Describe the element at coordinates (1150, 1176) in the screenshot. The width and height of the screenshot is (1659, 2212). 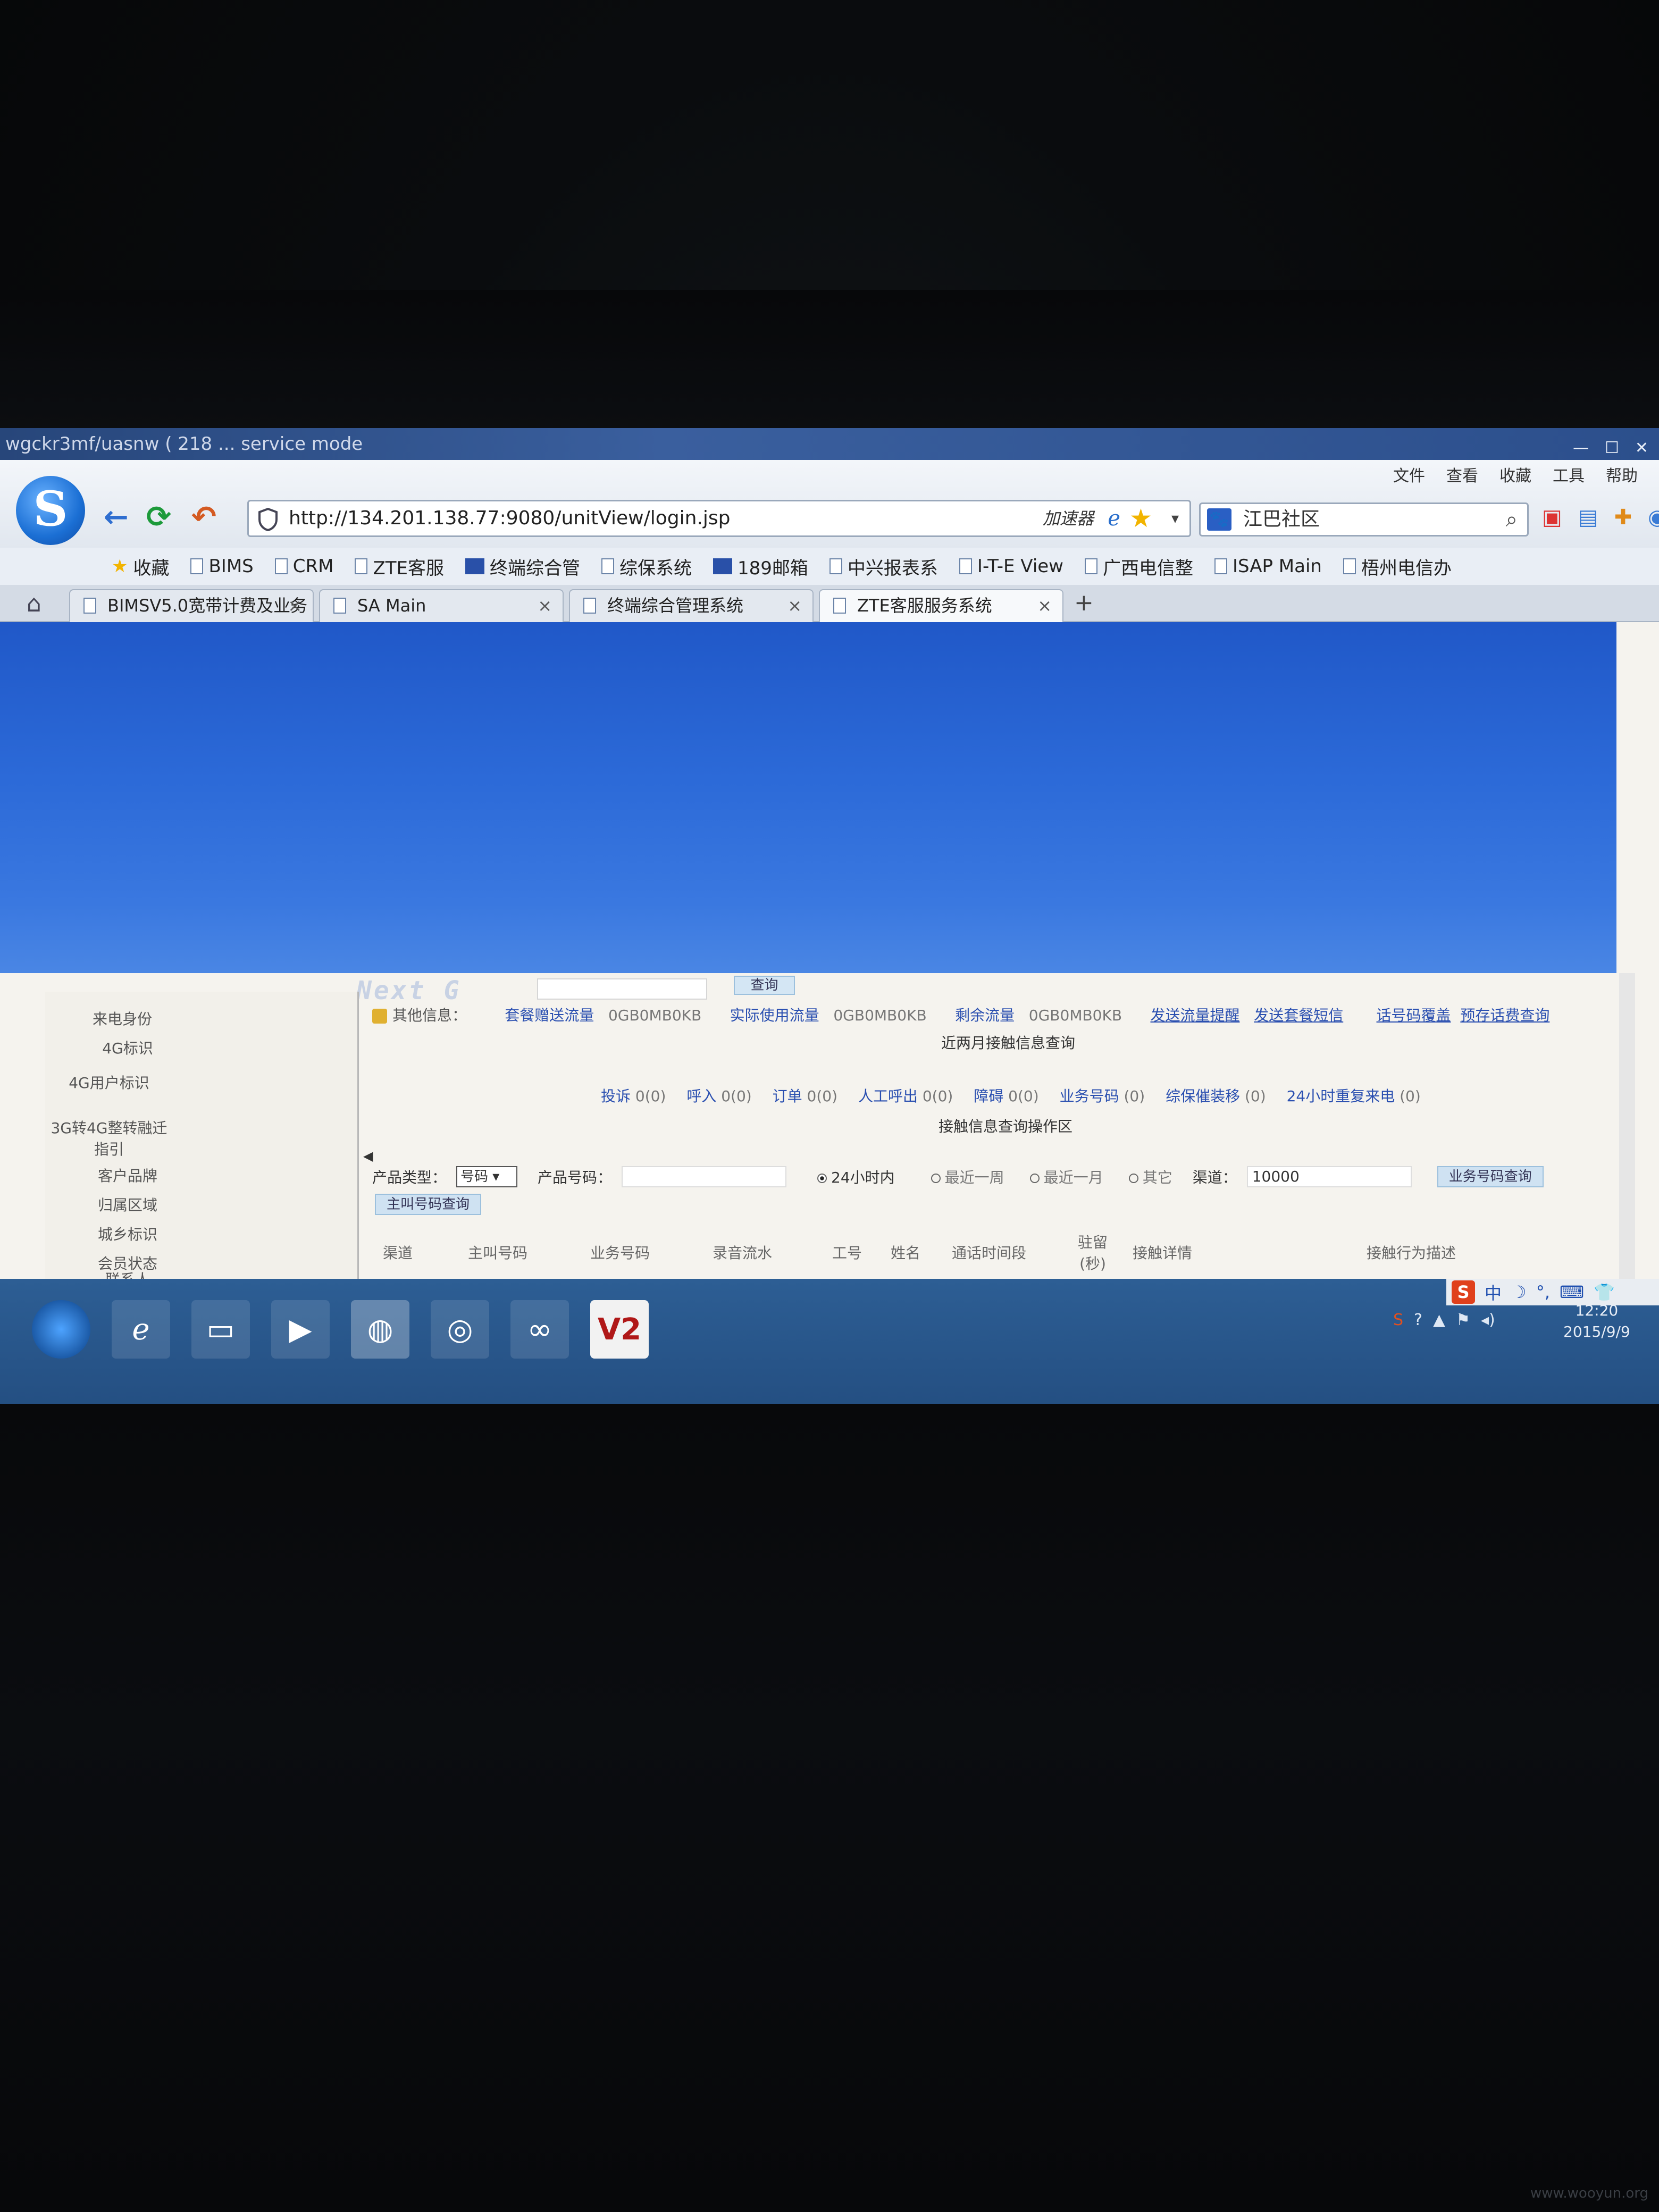
I see `time-other-option: 其它` at that location.